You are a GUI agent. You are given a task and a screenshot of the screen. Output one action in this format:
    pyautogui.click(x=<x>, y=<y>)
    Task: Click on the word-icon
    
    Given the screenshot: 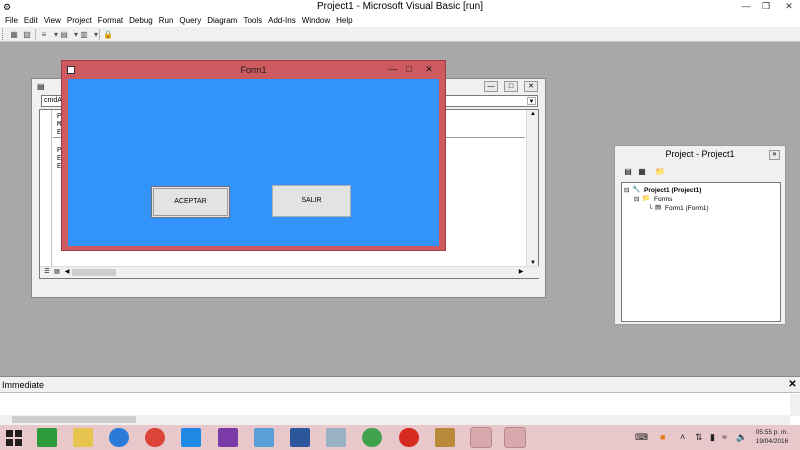 What is the action you would take?
    pyautogui.click(x=300, y=437)
    